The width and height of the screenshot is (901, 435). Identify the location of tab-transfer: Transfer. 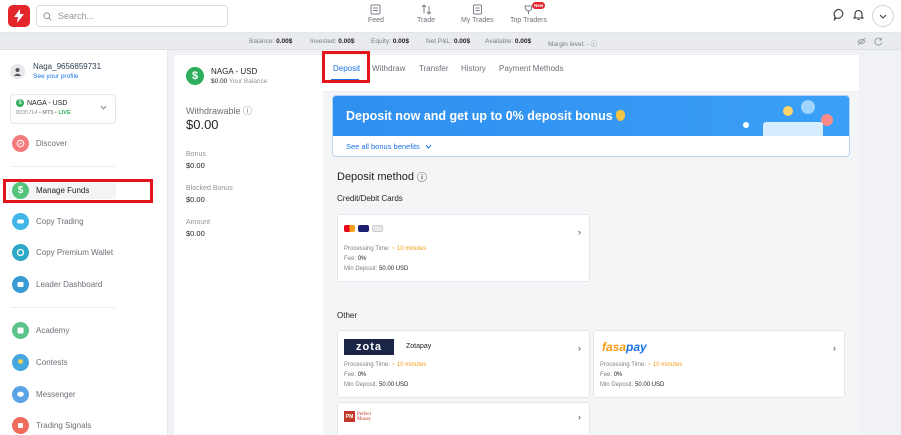
(434, 68).